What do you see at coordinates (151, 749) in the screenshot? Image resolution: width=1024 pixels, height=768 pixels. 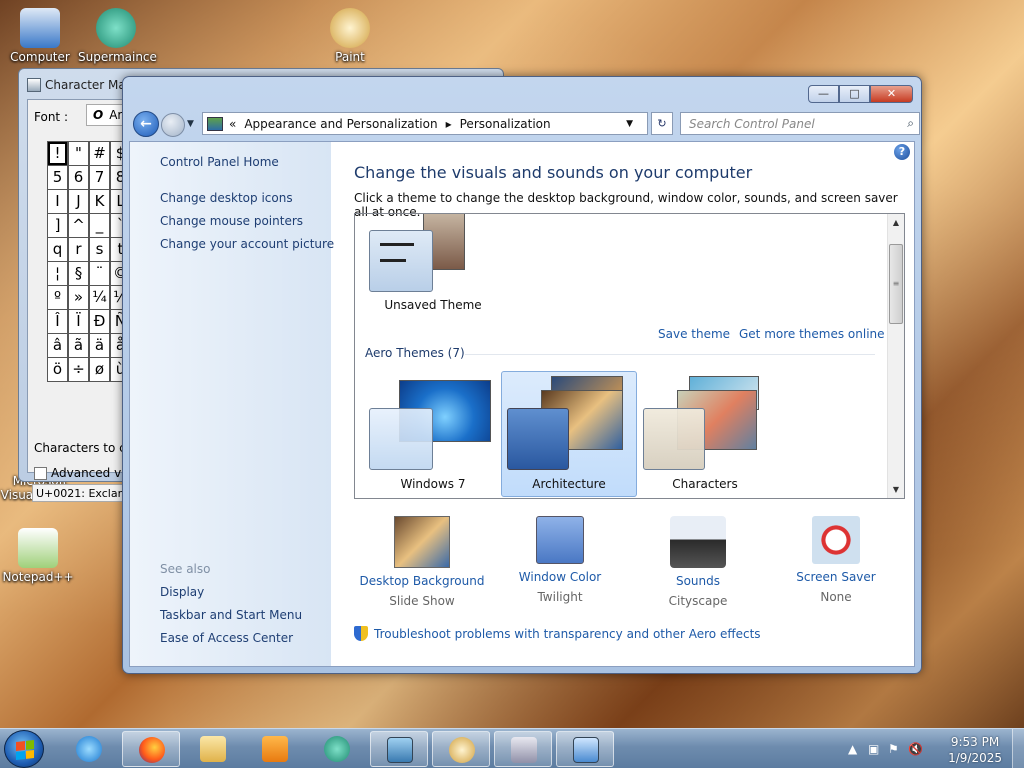 I see `taskbar-firefox` at bounding box center [151, 749].